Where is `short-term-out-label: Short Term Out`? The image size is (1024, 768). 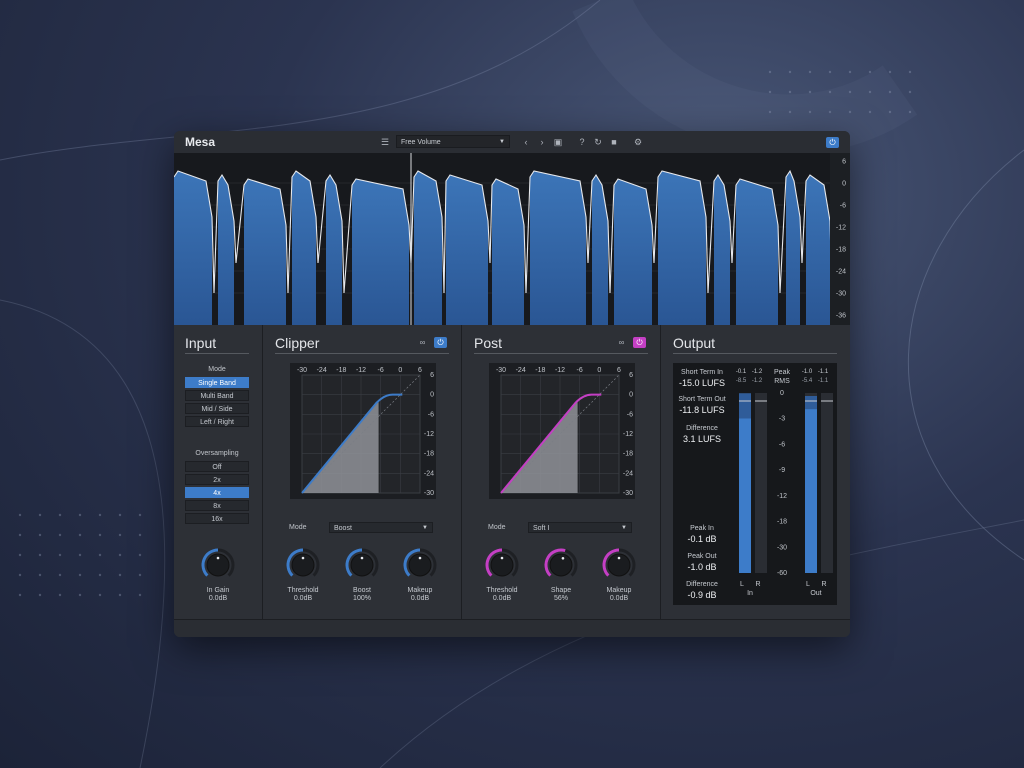 short-term-out-label: Short Term Out is located at coordinates (702, 399).